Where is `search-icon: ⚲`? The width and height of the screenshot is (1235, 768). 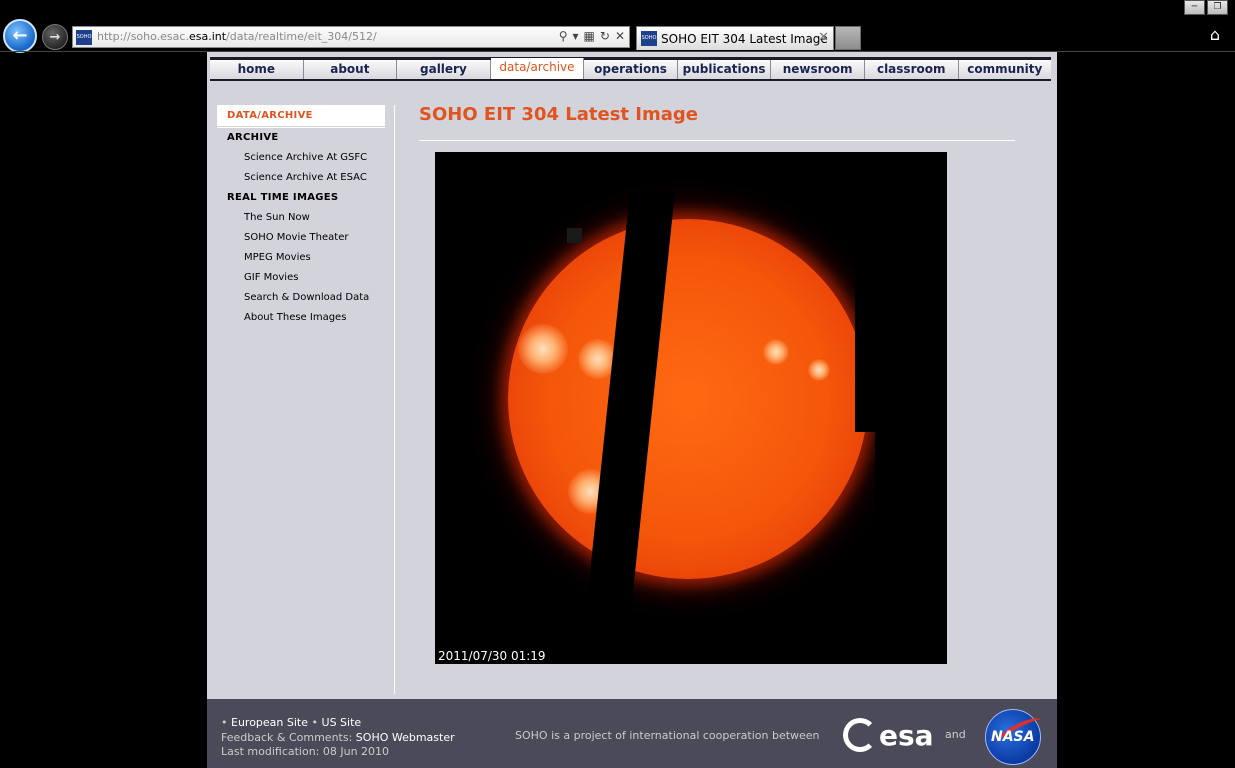
search-icon: ⚲ is located at coordinates (563, 36).